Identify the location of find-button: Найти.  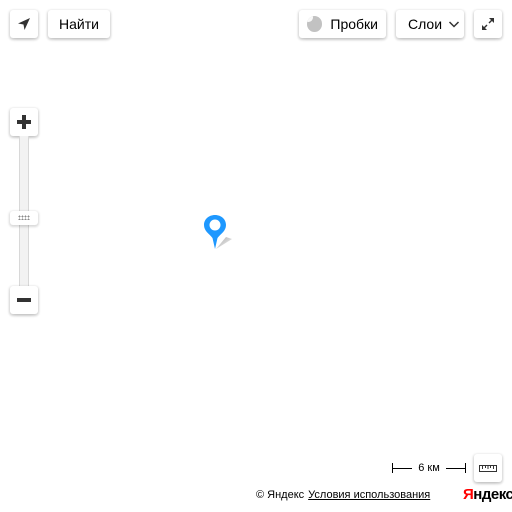
(79, 24).